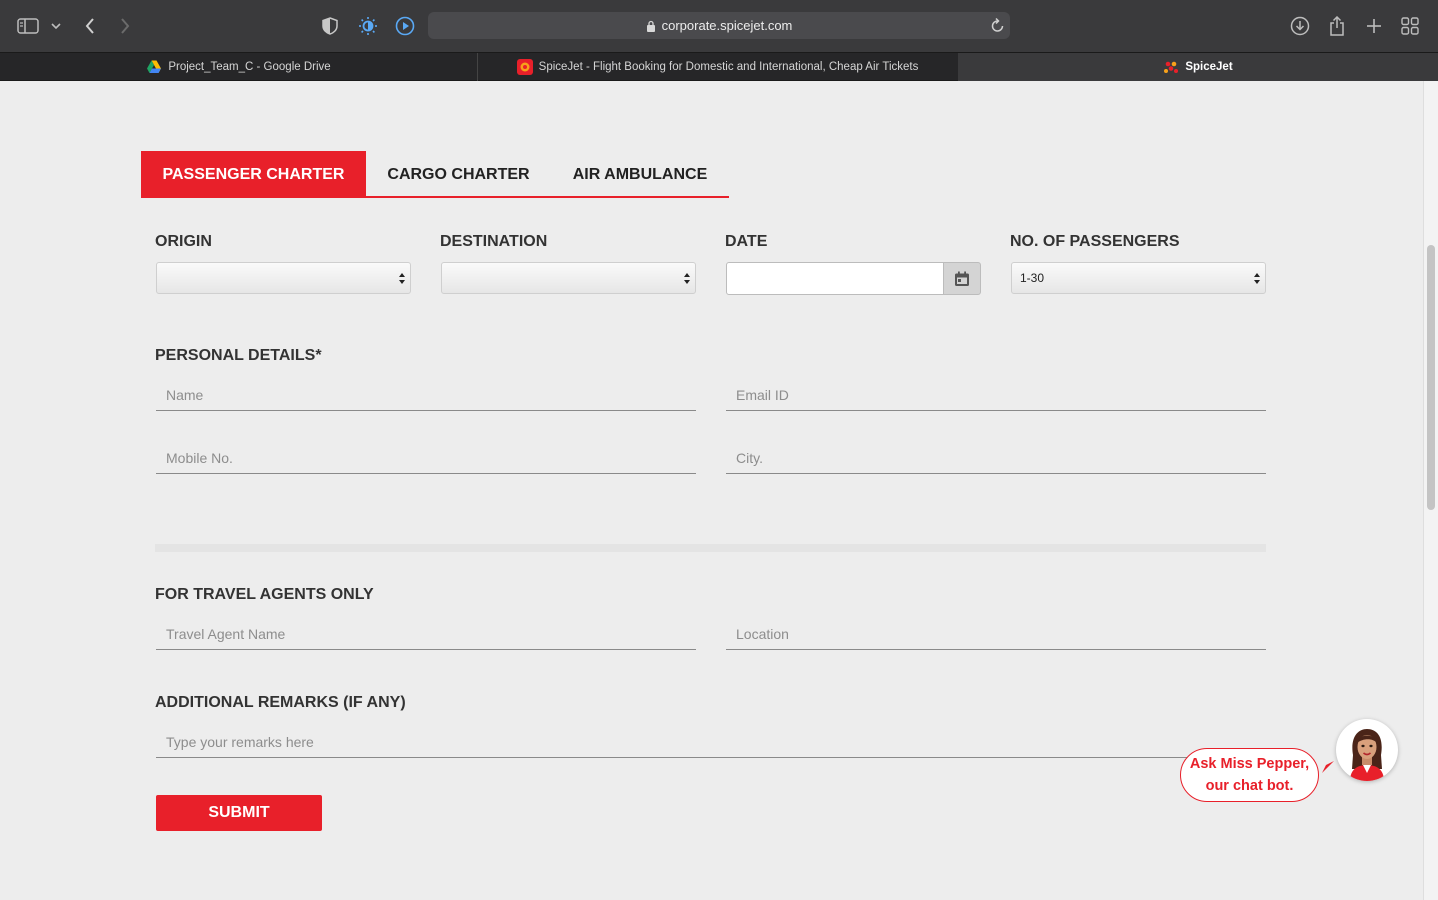 The height and width of the screenshot is (900, 1438). I want to click on email-field: Email ID, so click(996, 395).